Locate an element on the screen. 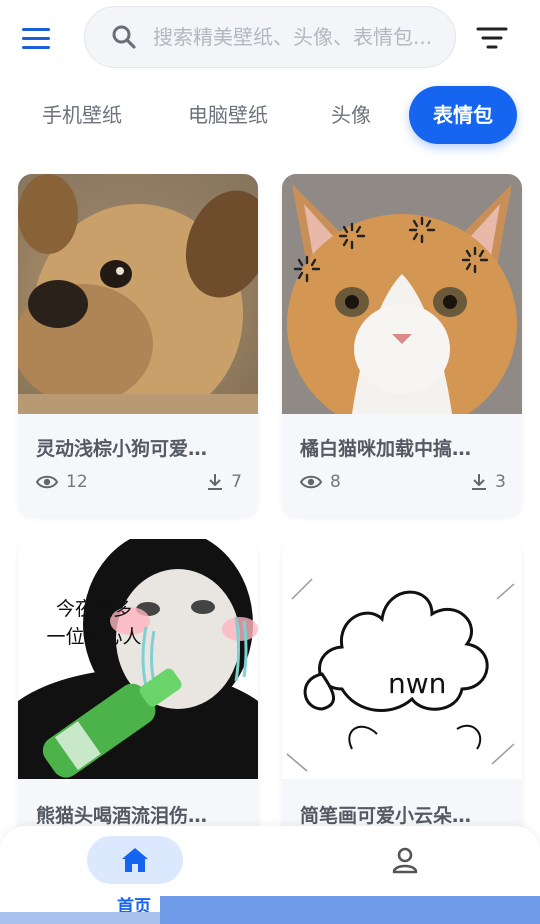 This screenshot has width=540, height=924. sticker-image-panda-meme: 今夜又多 一位伤心人 is located at coordinates (138, 659).